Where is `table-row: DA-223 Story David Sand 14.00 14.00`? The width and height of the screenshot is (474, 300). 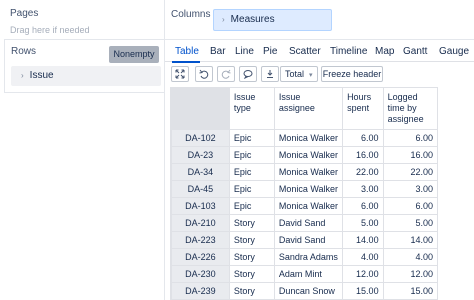 table-row: DA-223 Story David Sand 14.00 14.00 is located at coordinates (304, 240).